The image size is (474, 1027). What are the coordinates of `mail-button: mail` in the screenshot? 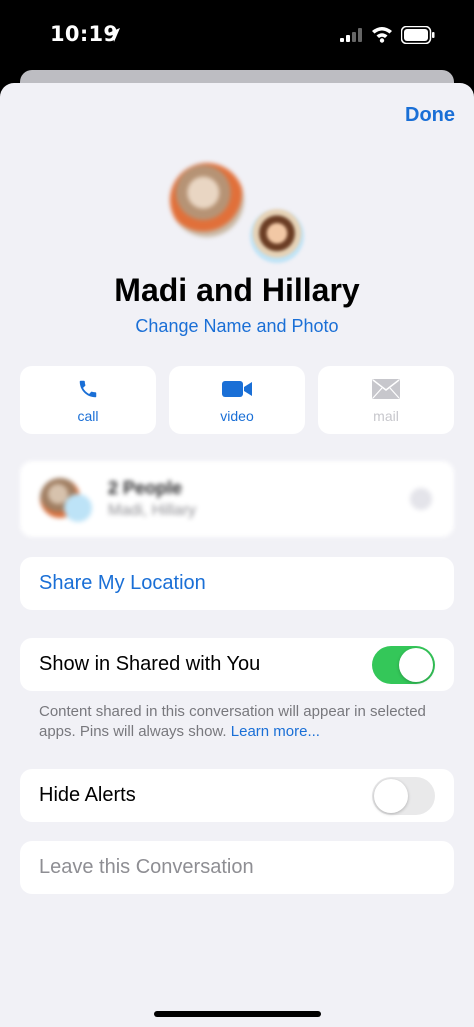 It's located at (386, 400).